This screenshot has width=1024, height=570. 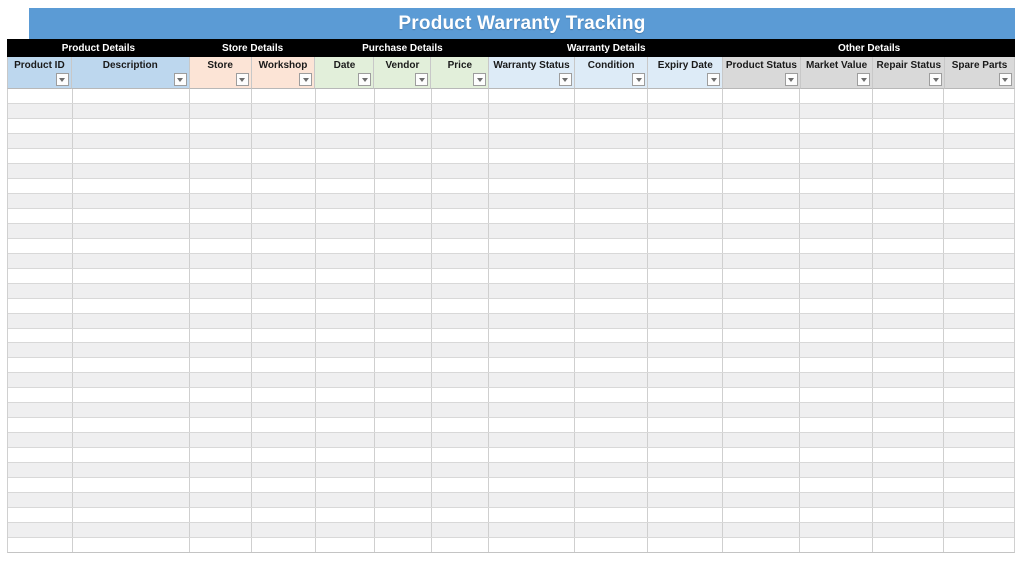 What do you see at coordinates (283, 73) in the screenshot?
I see `column-header-workshop: Workshop` at bounding box center [283, 73].